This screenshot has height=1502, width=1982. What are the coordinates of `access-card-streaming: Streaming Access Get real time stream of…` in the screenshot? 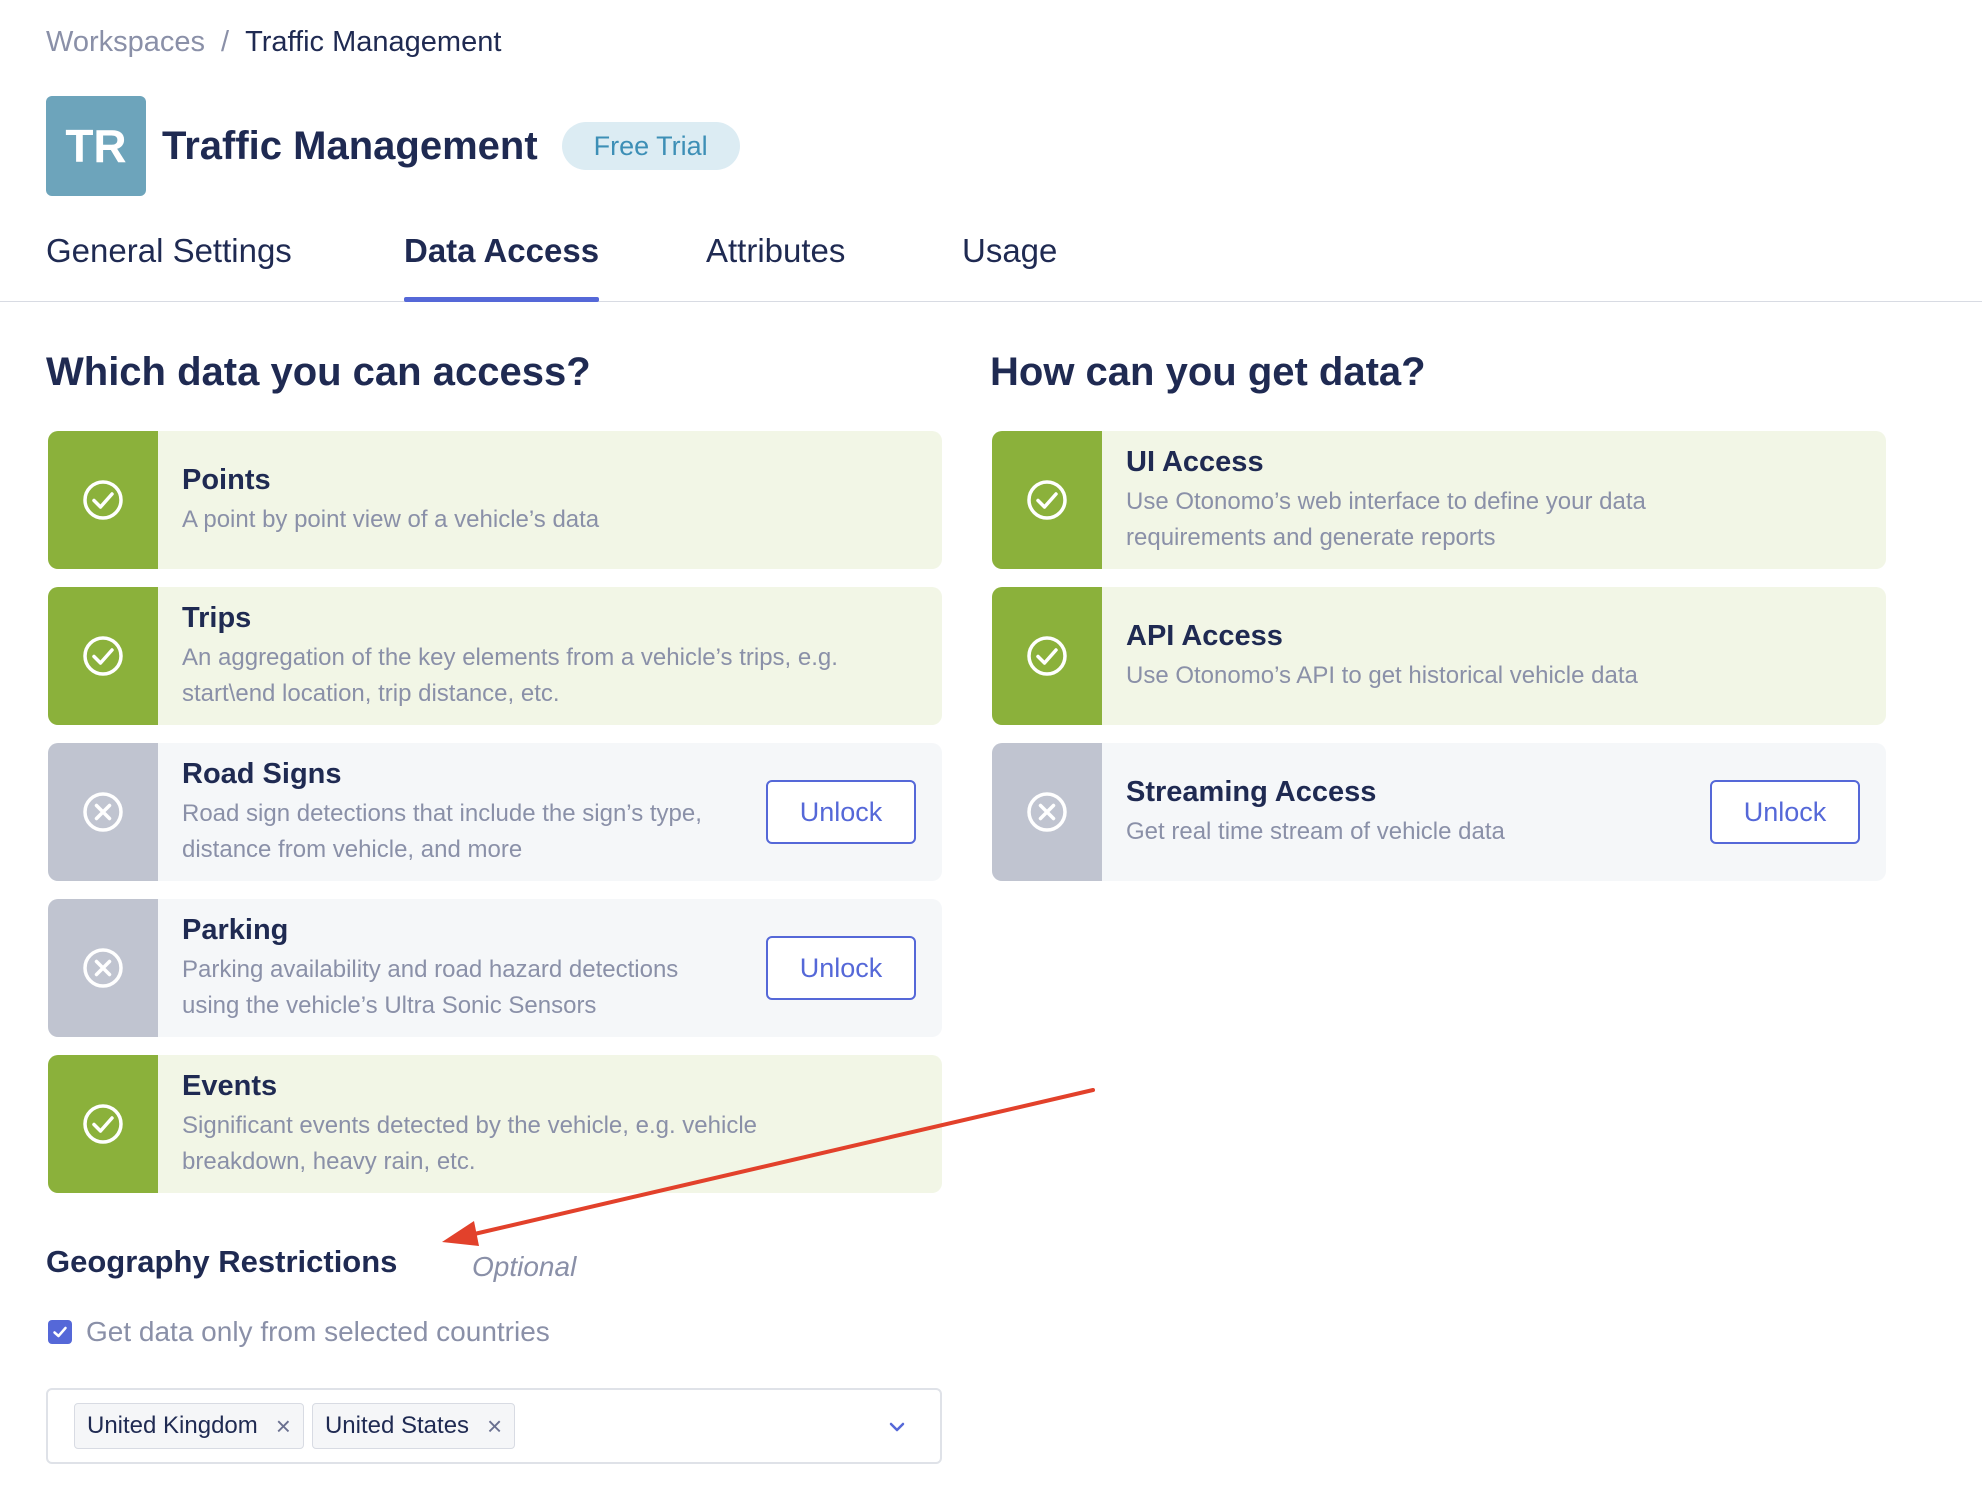 It's located at (1439, 812).